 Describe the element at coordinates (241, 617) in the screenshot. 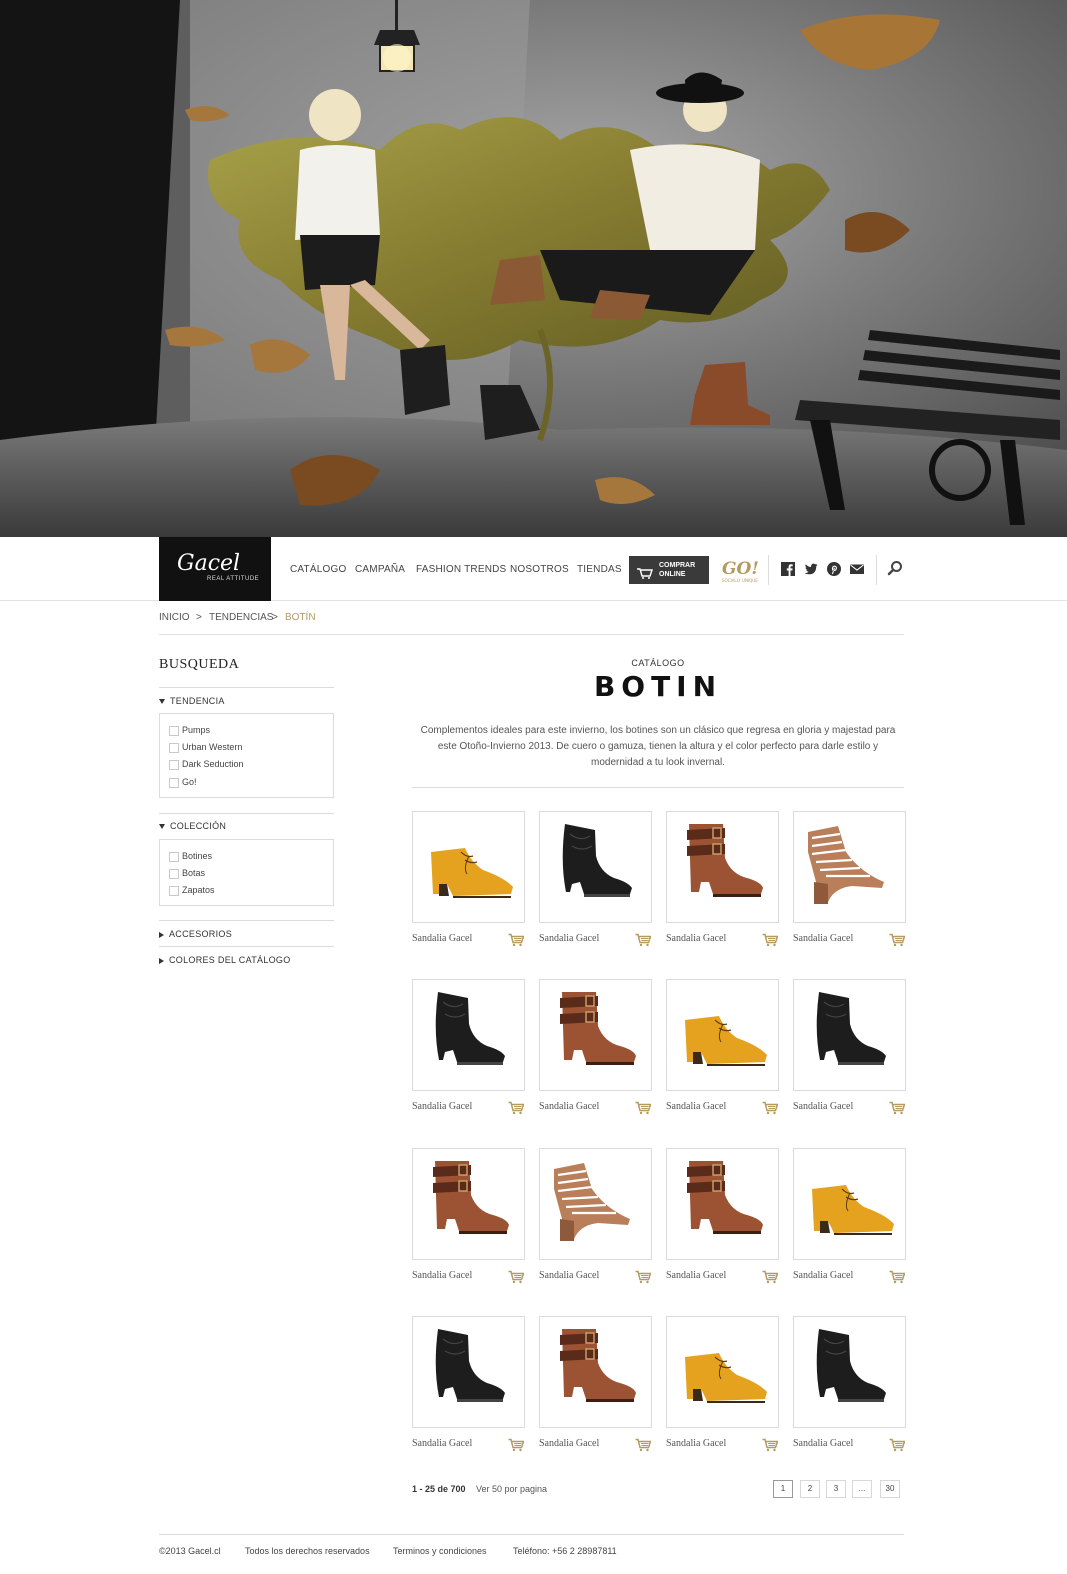

I see `breadcrumb-item-tendencias: TENDENCIAS` at that location.